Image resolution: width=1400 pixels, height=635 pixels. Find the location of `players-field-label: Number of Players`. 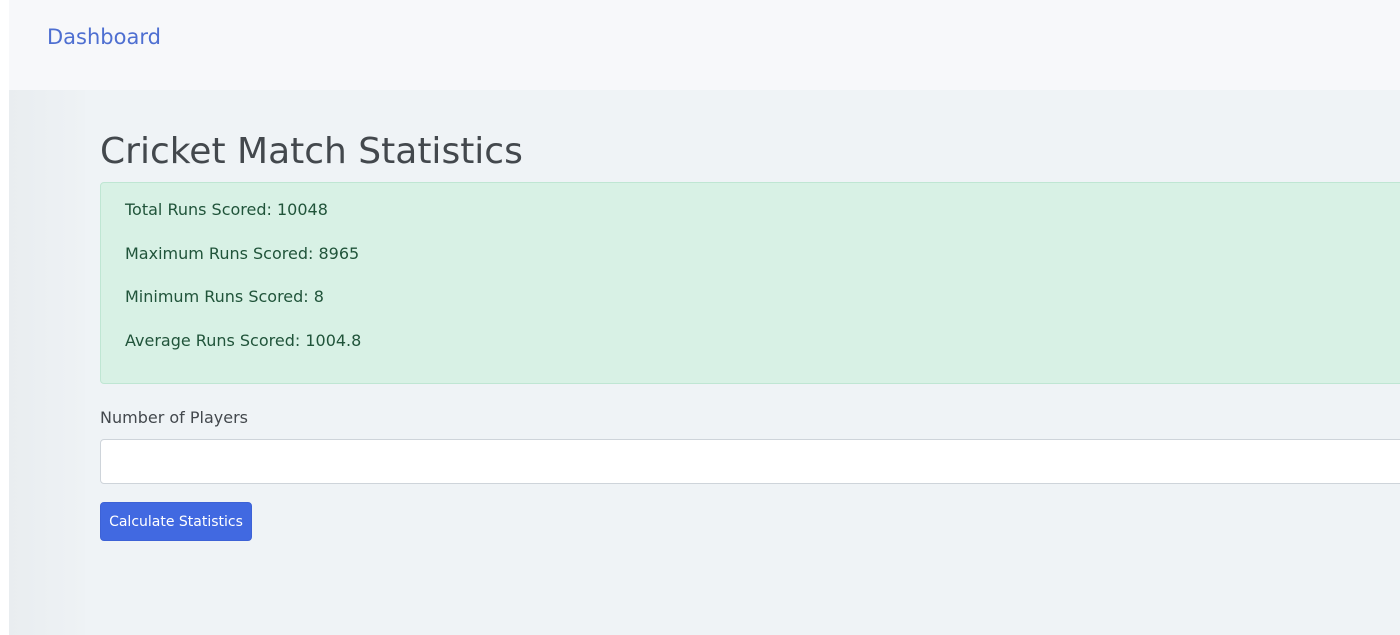

players-field-label: Number of Players is located at coordinates (174, 417).